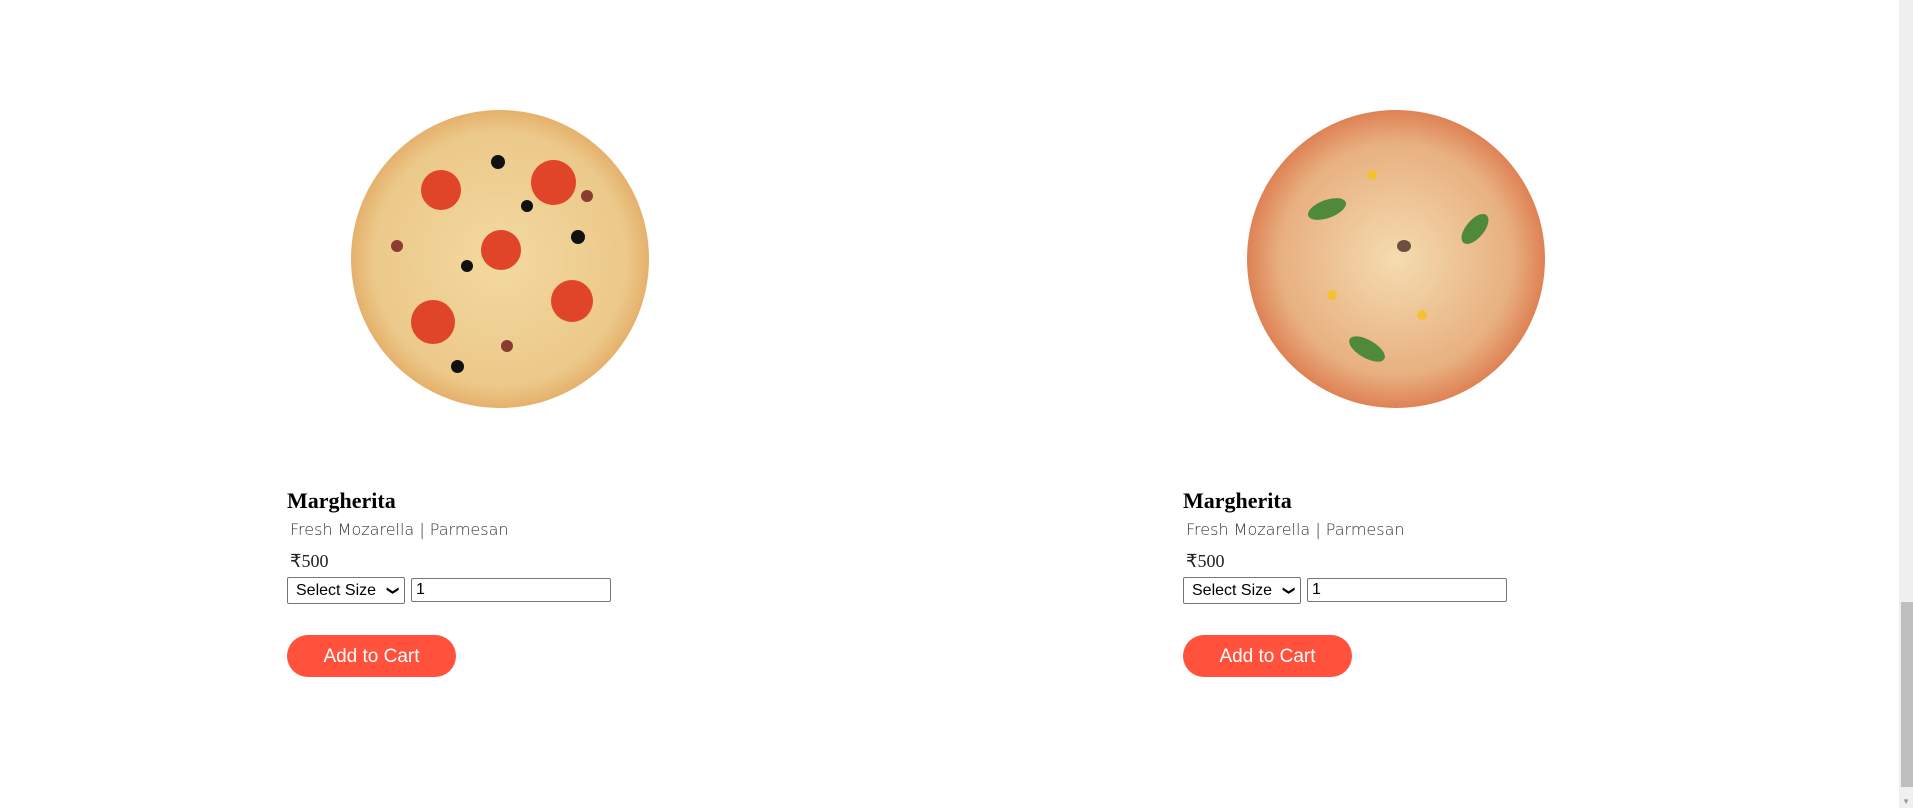  Describe the element at coordinates (1907, 694) in the screenshot. I see `scrollbar-thumb` at that location.